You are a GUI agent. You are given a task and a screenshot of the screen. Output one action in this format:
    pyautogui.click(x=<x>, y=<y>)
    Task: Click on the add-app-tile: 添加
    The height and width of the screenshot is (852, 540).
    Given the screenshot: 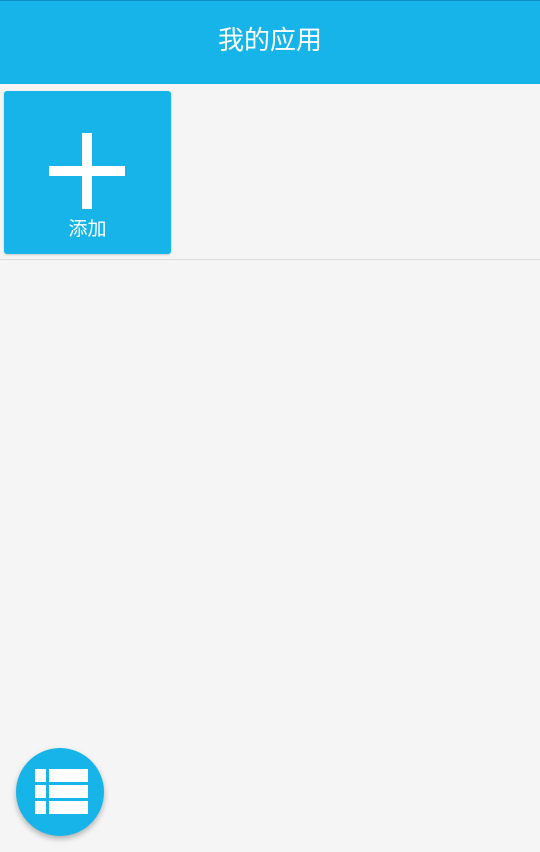 What is the action you would take?
    pyautogui.click(x=87, y=172)
    